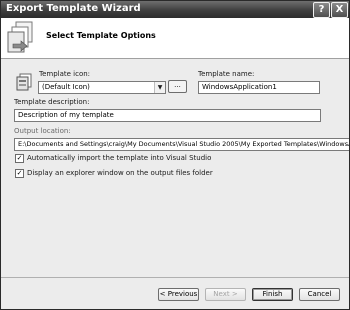  What do you see at coordinates (175, 9) in the screenshot?
I see `title-bar: Export Template Wizard ? X` at bounding box center [175, 9].